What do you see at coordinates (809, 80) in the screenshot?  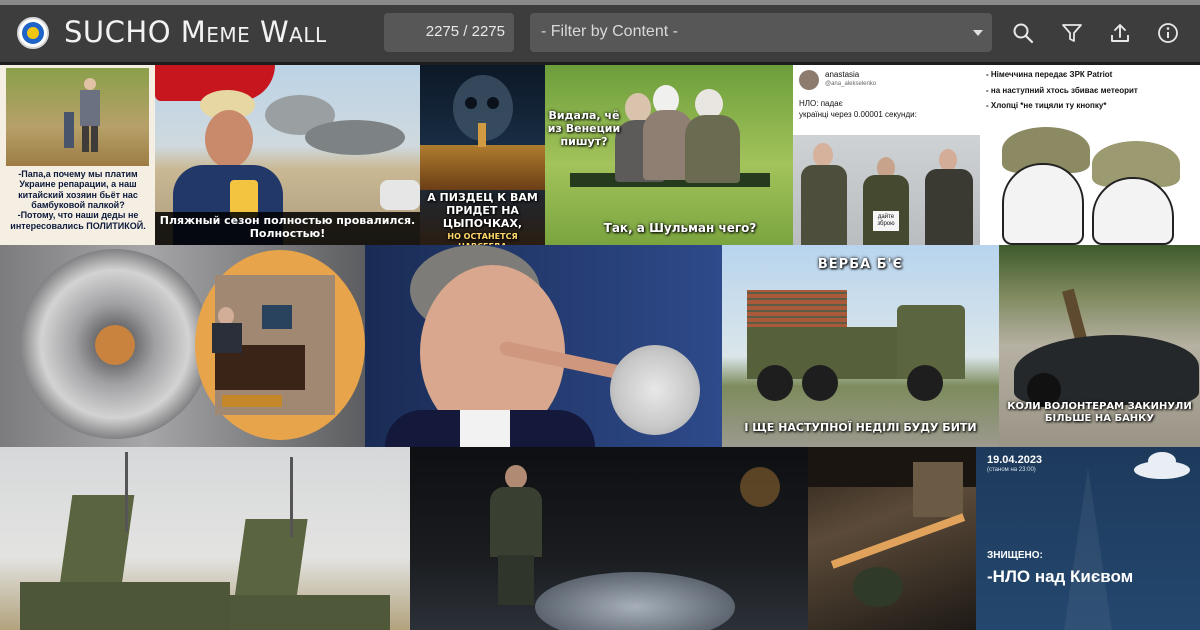 I see `avatar` at bounding box center [809, 80].